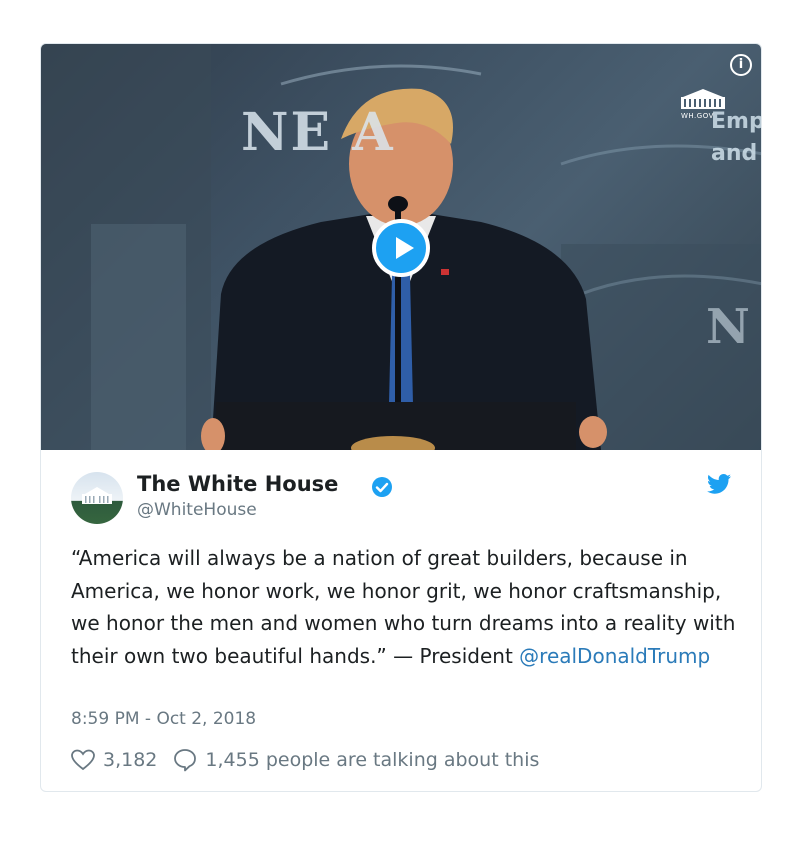 This screenshot has width=799, height=844. Describe the element at coordinates (163, 719) in the screenshot. I see `tweet-timestamp: 8:59 PM - Oct 2, 2018` at that location.